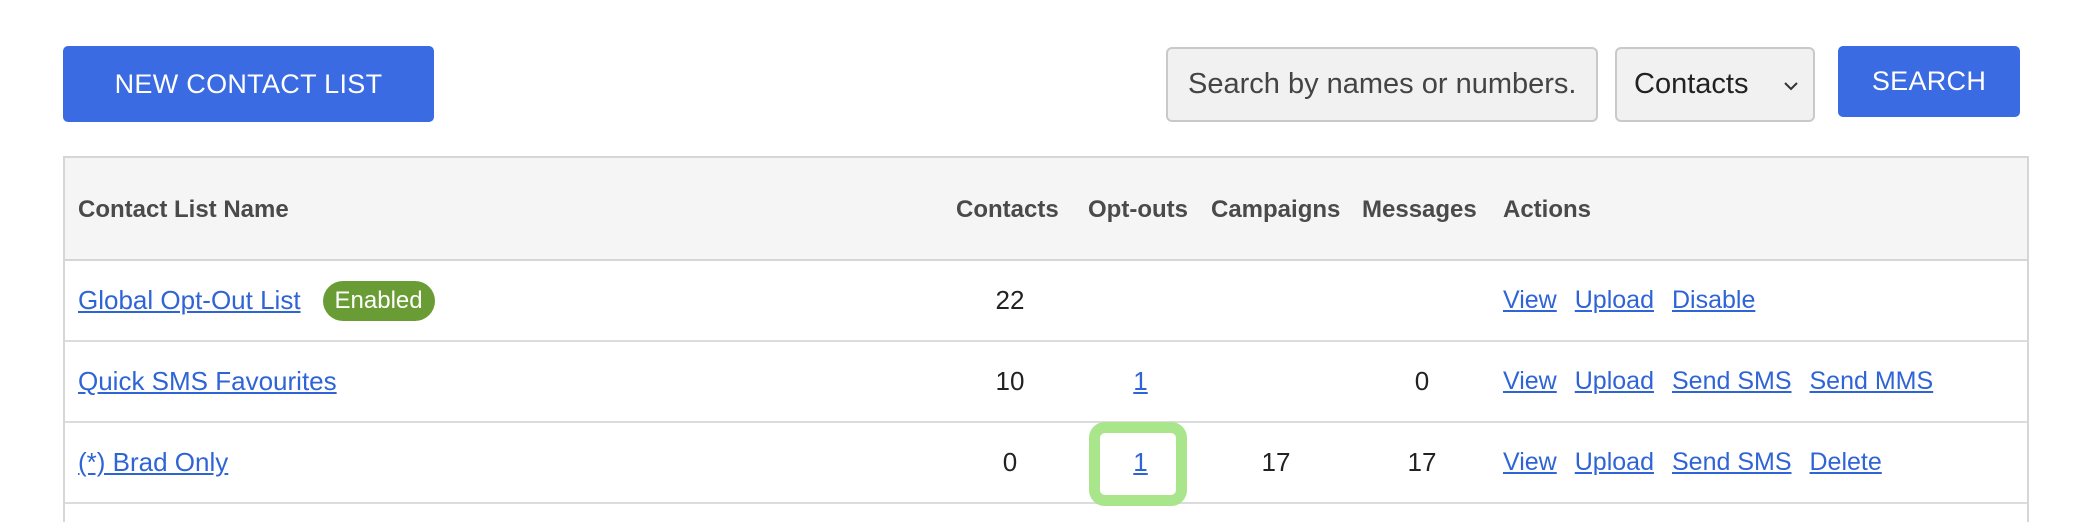  I want to click on header-contacts: Contacts, so click(1007, 209).